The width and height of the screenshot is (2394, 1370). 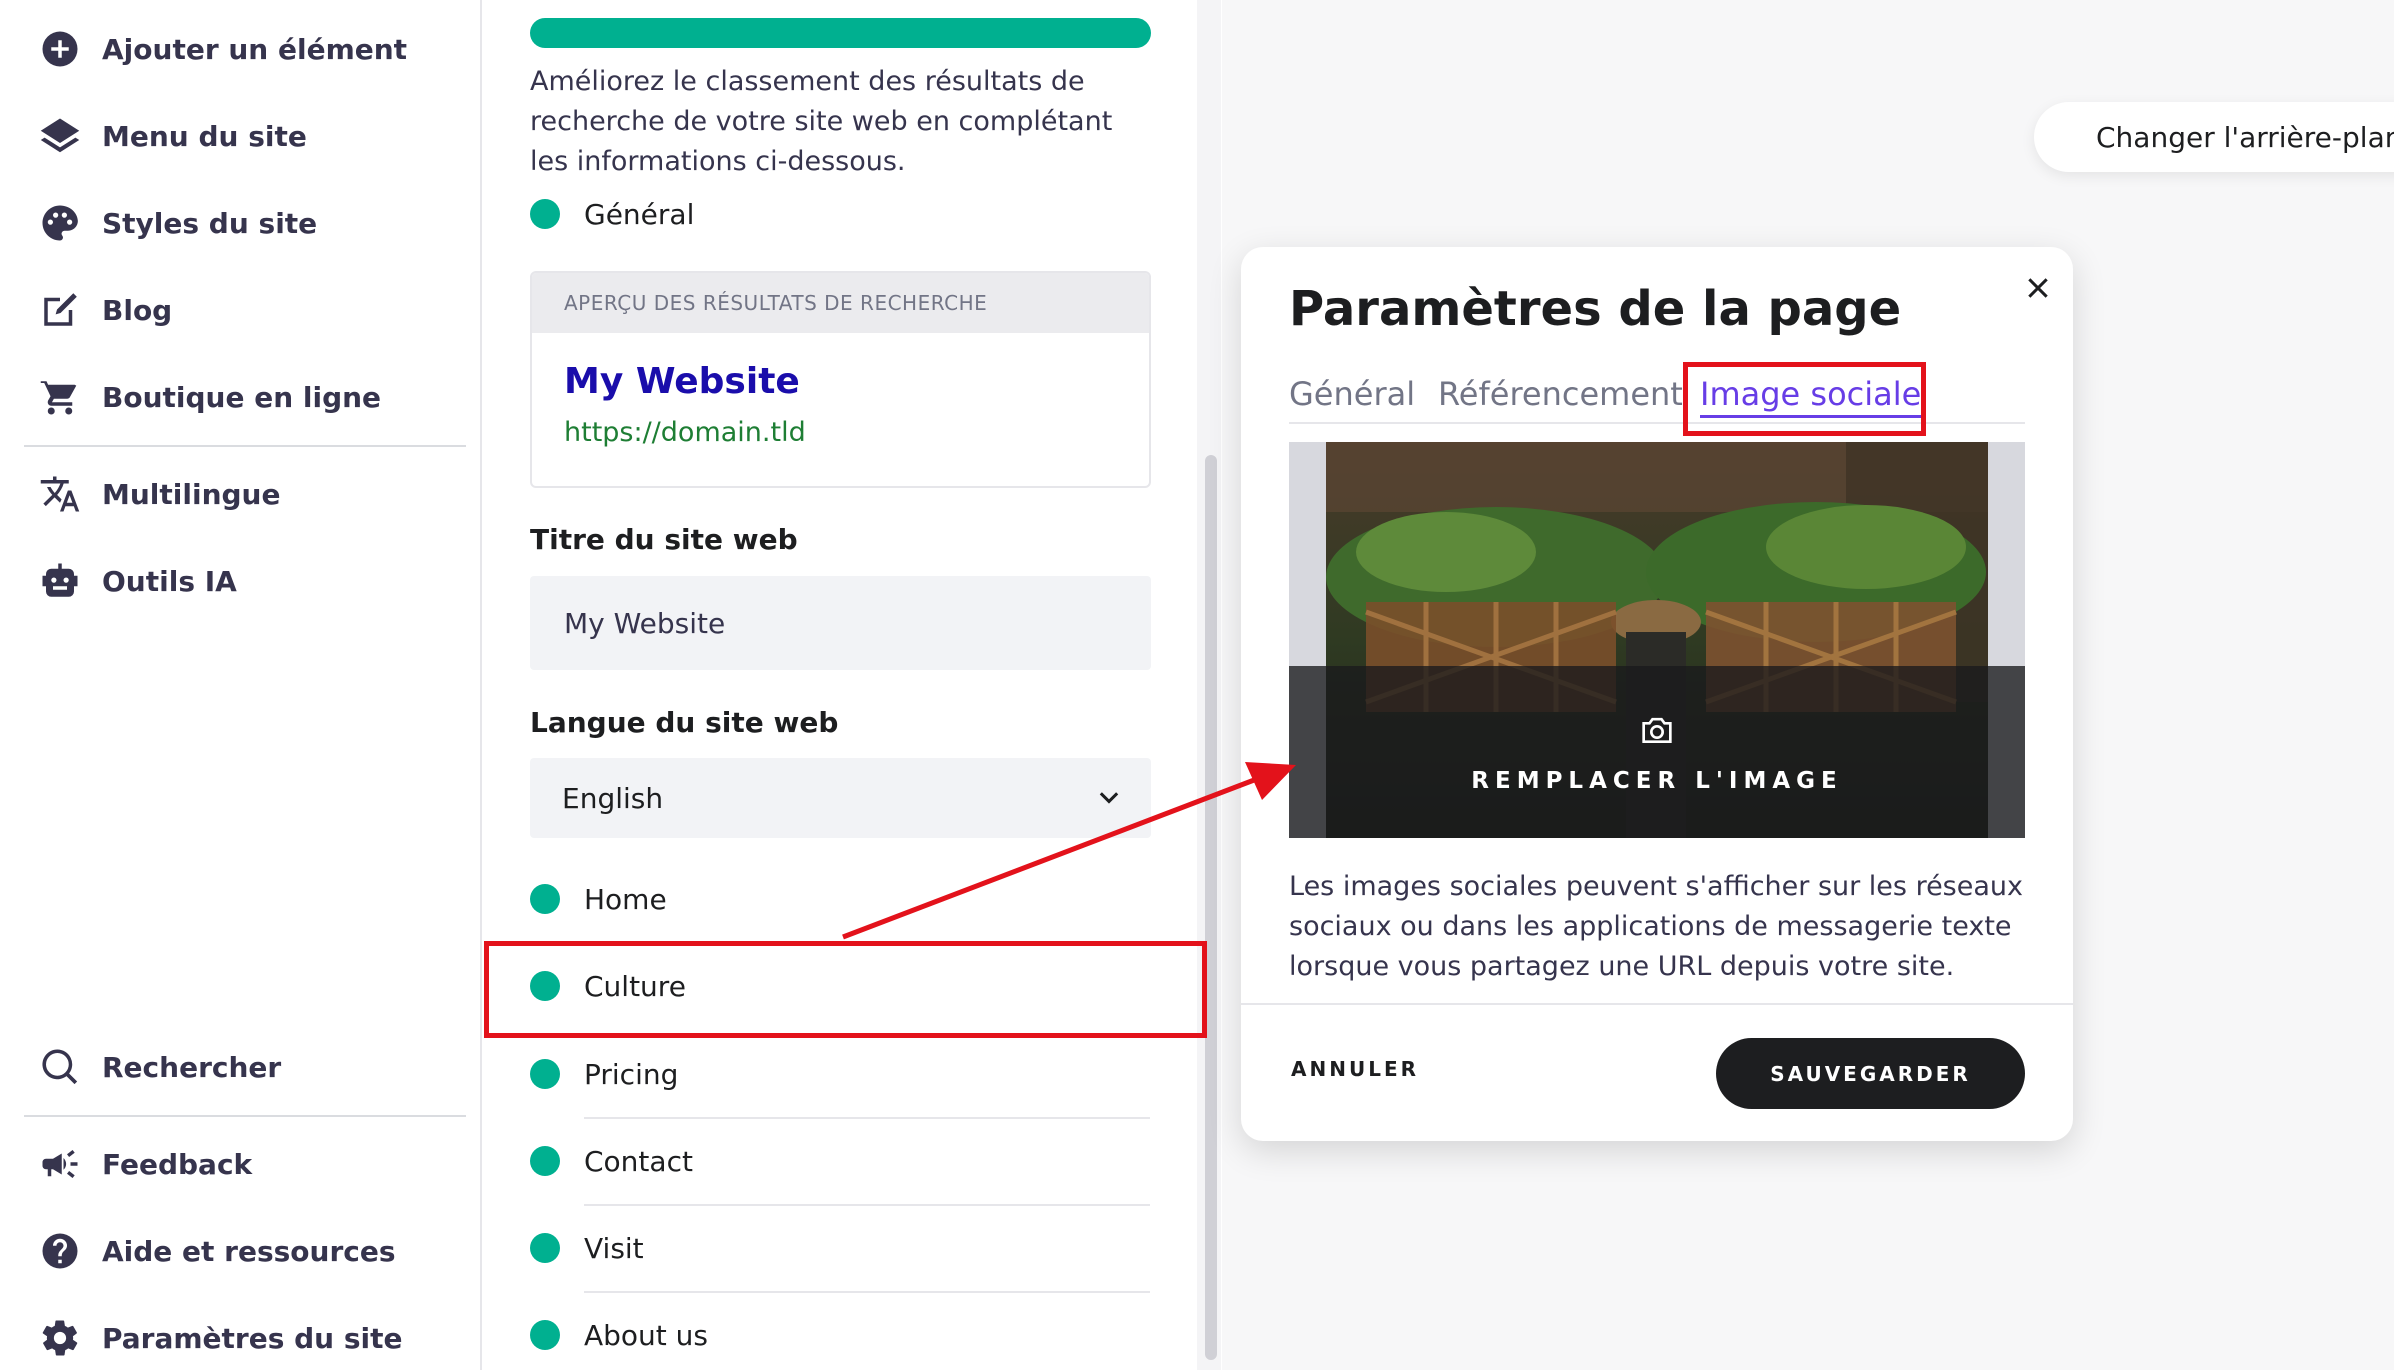 What do you see at coordinates (60, 1067) in the screenshot?
I see `search-icon` at bounding box center [60, 1067].